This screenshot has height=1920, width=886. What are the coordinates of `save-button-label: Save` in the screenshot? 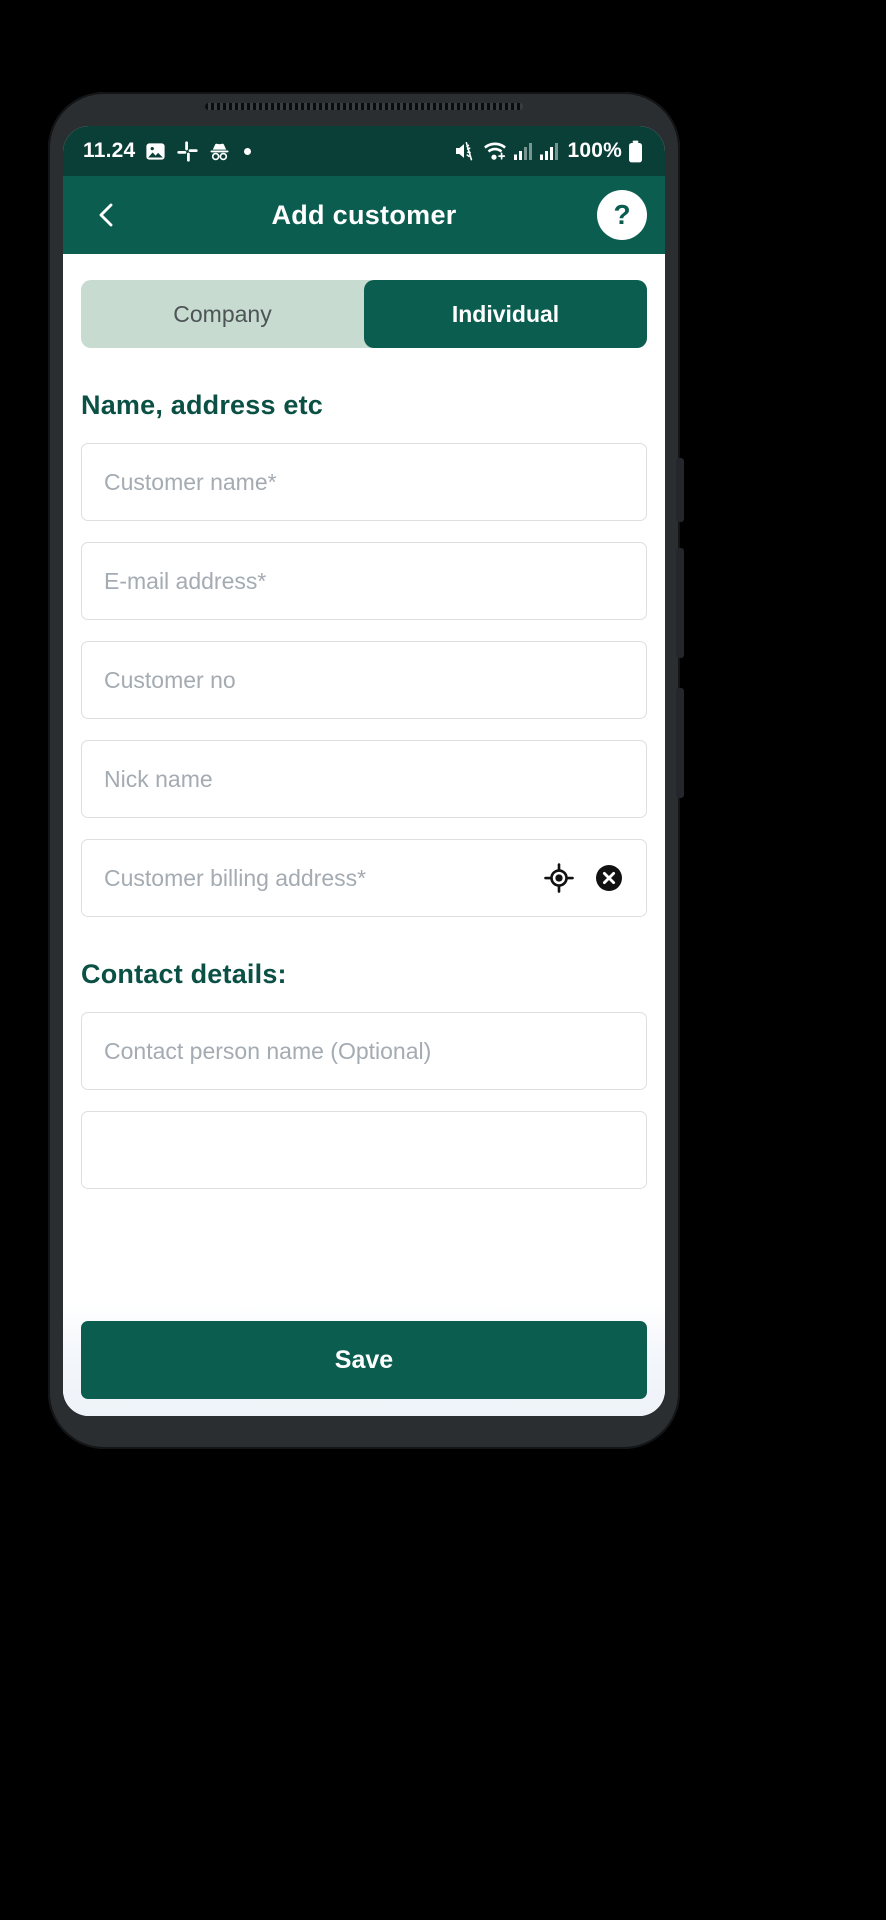 It's located at (364, 1359).